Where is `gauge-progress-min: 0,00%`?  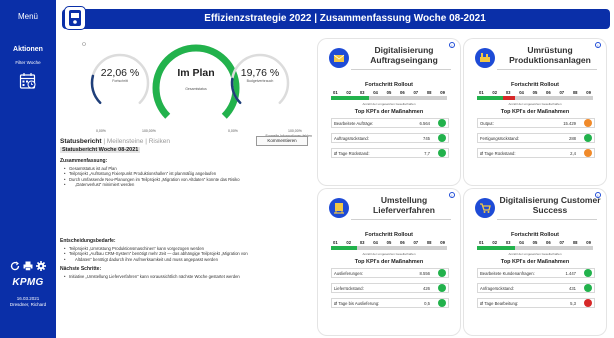 gauge-progress-min: 0,00% is located at coordinates (101, 131).